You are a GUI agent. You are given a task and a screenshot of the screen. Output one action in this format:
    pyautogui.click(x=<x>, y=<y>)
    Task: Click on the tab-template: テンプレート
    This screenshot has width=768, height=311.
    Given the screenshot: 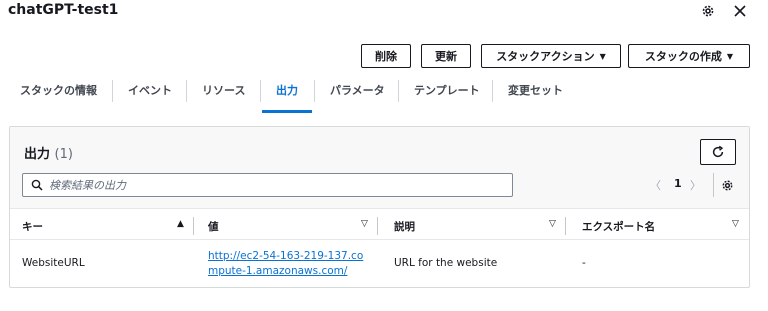 What is the action you would take?
    pyautogui.click(x=447, y=90)
    